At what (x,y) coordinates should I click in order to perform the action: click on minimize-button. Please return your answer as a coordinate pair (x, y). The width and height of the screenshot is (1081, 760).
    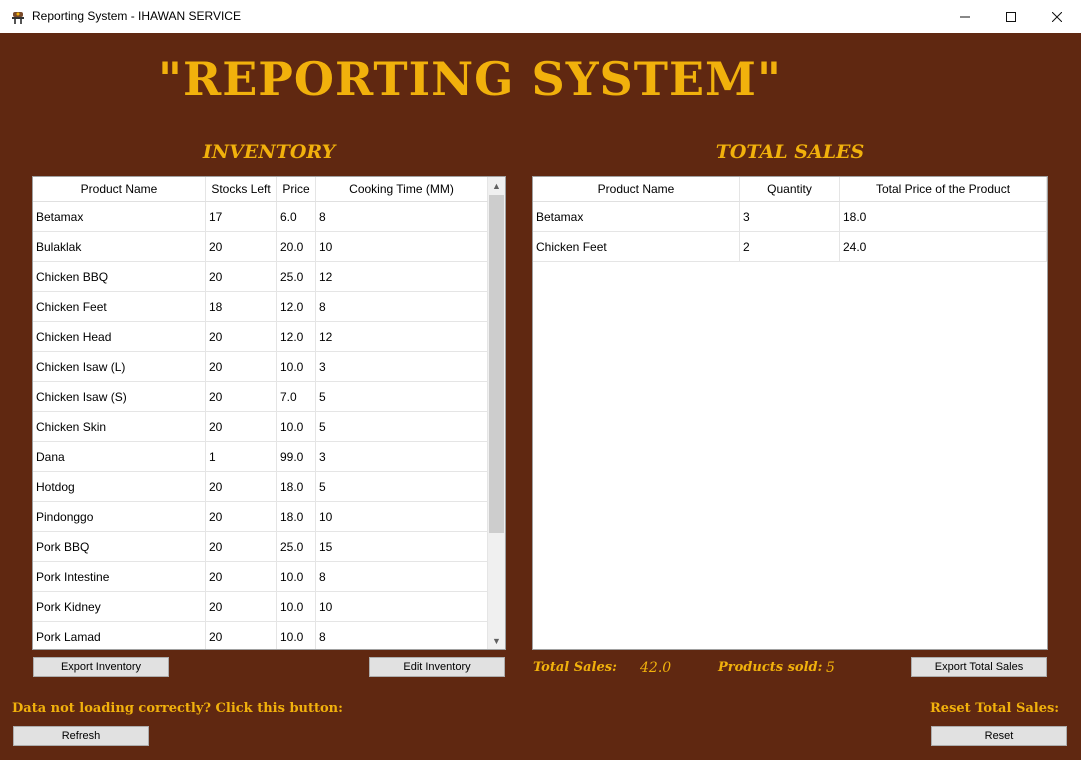
    Looking at the image, I should click on (965, 16).